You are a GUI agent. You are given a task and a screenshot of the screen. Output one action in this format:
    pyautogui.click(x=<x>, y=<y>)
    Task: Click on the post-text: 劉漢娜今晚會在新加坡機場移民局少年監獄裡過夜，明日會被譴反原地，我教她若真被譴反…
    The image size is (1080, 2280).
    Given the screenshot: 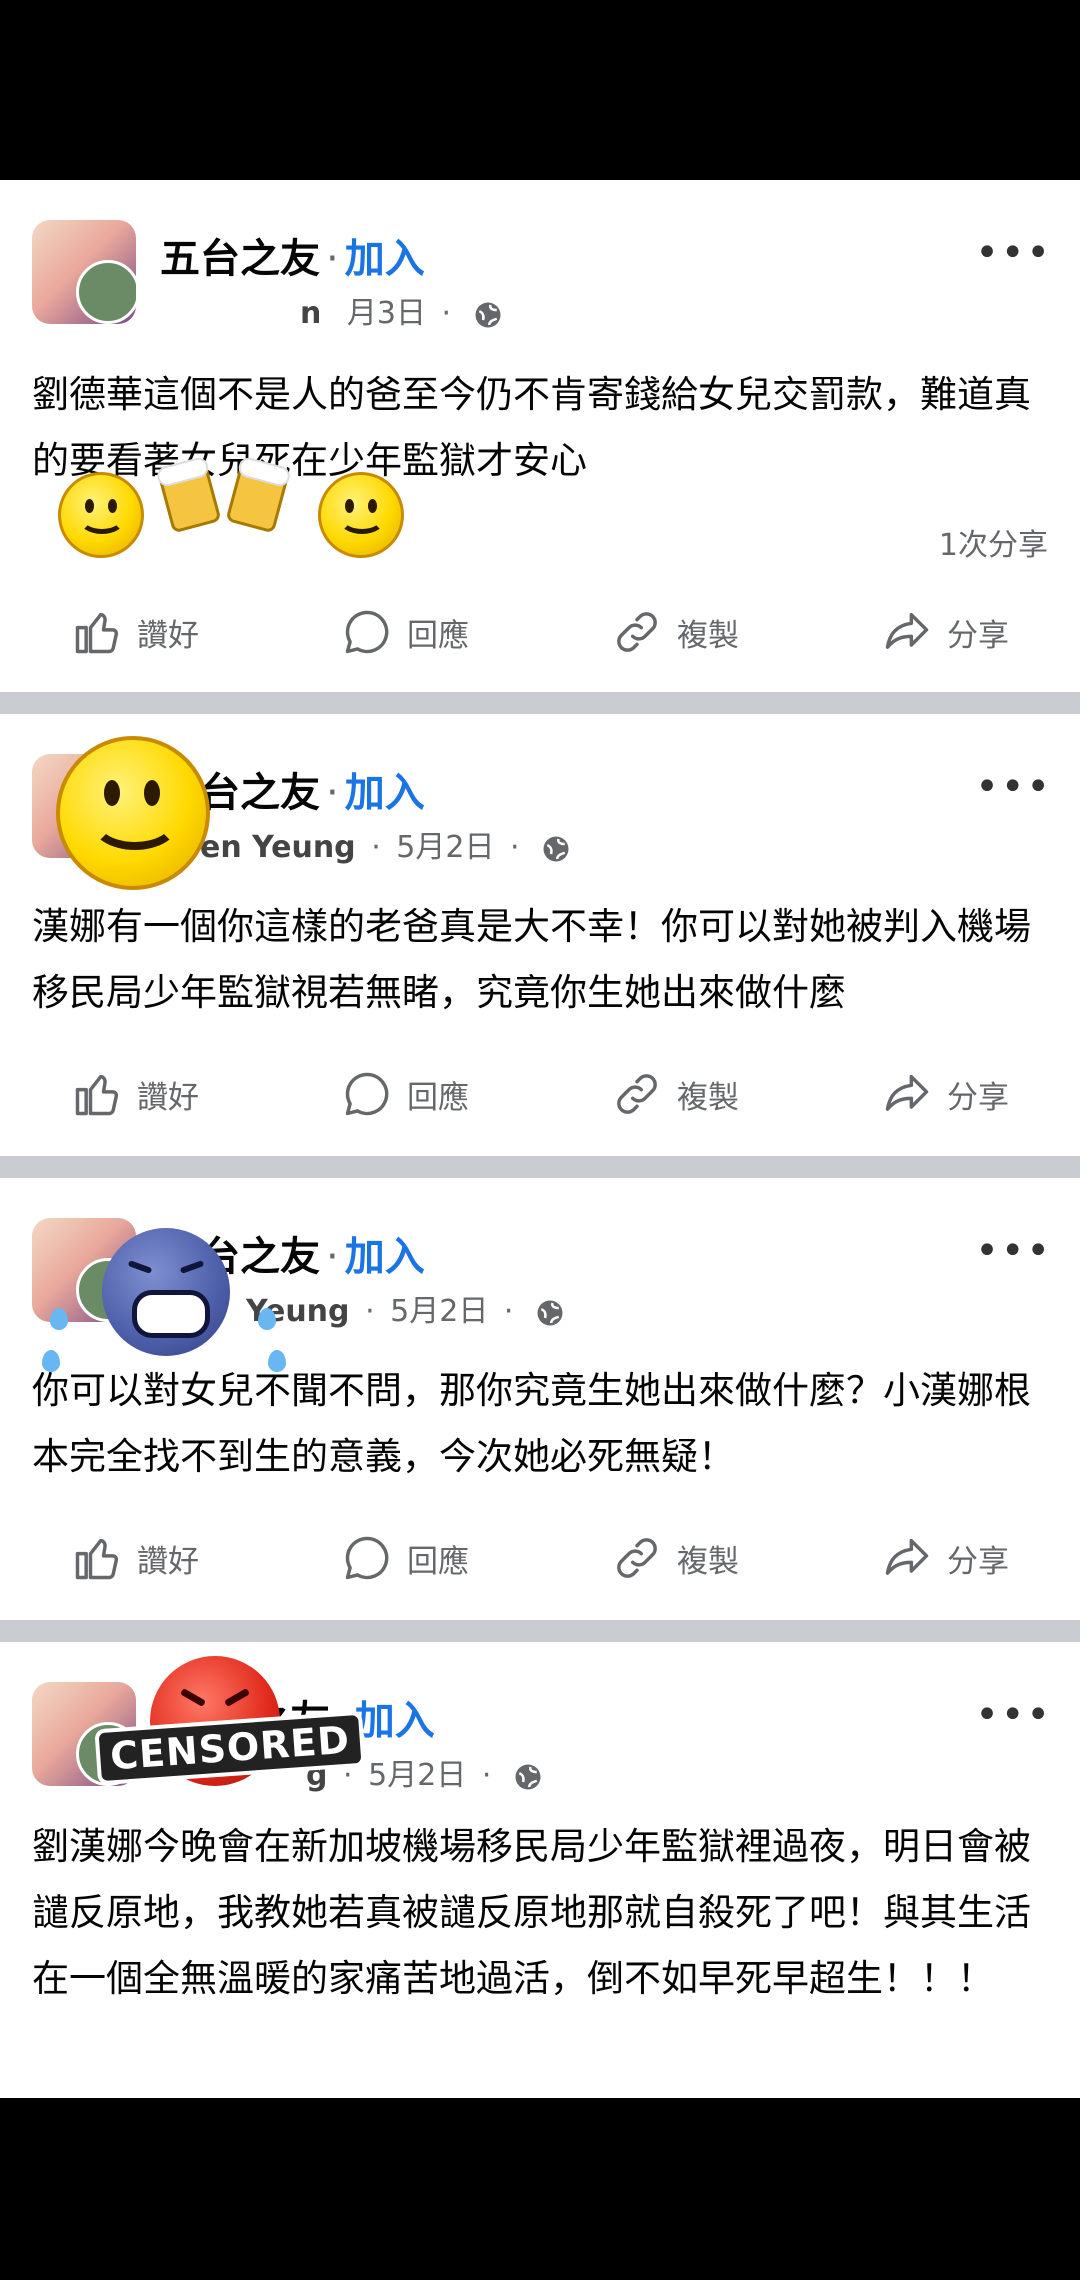 What is the action you would take?
    pyautogui.click(x=531, y=1912)
    